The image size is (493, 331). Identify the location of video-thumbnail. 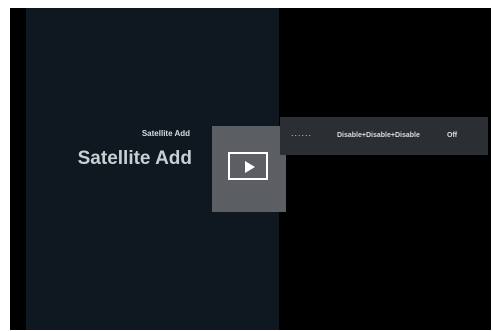
(249, 169).